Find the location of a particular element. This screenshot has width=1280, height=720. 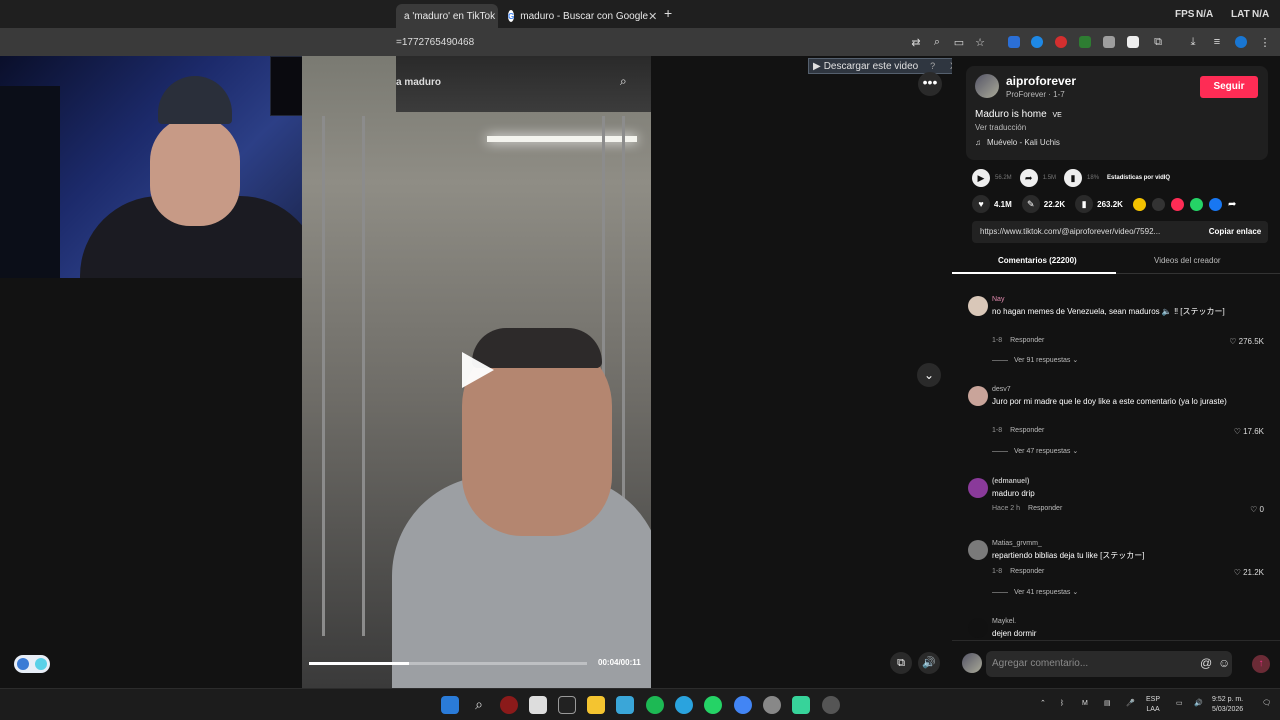

zoom-icon: ⌕ is located at coordinates (937, 42).